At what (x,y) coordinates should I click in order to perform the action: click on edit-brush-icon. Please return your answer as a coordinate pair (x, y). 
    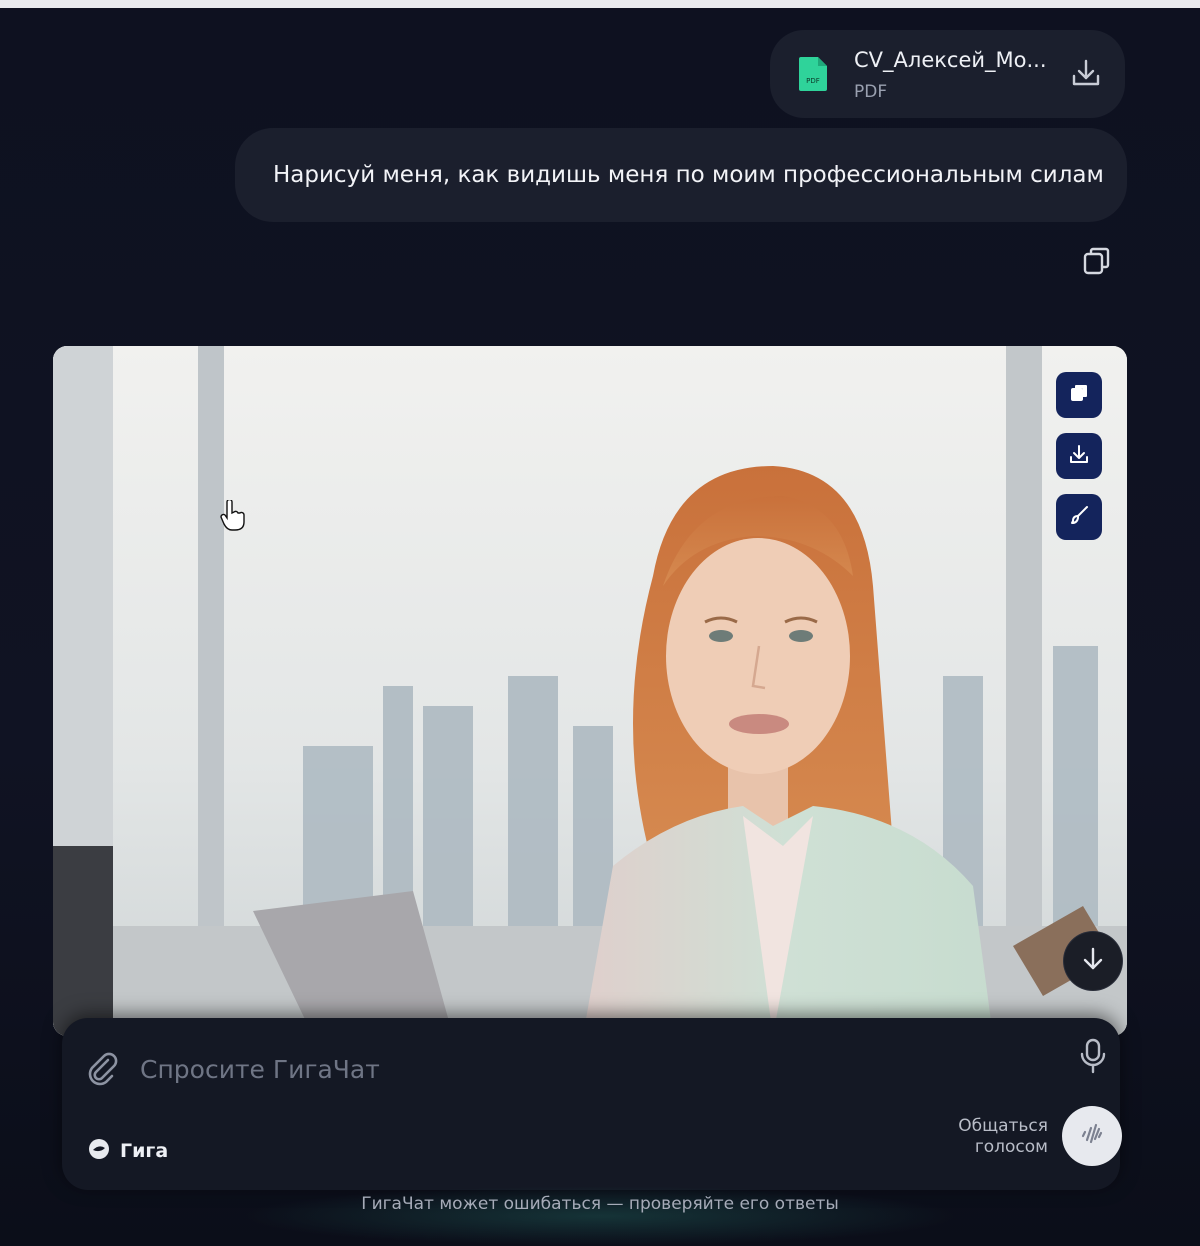
    Looking at the image, I should click on (1079, 517).